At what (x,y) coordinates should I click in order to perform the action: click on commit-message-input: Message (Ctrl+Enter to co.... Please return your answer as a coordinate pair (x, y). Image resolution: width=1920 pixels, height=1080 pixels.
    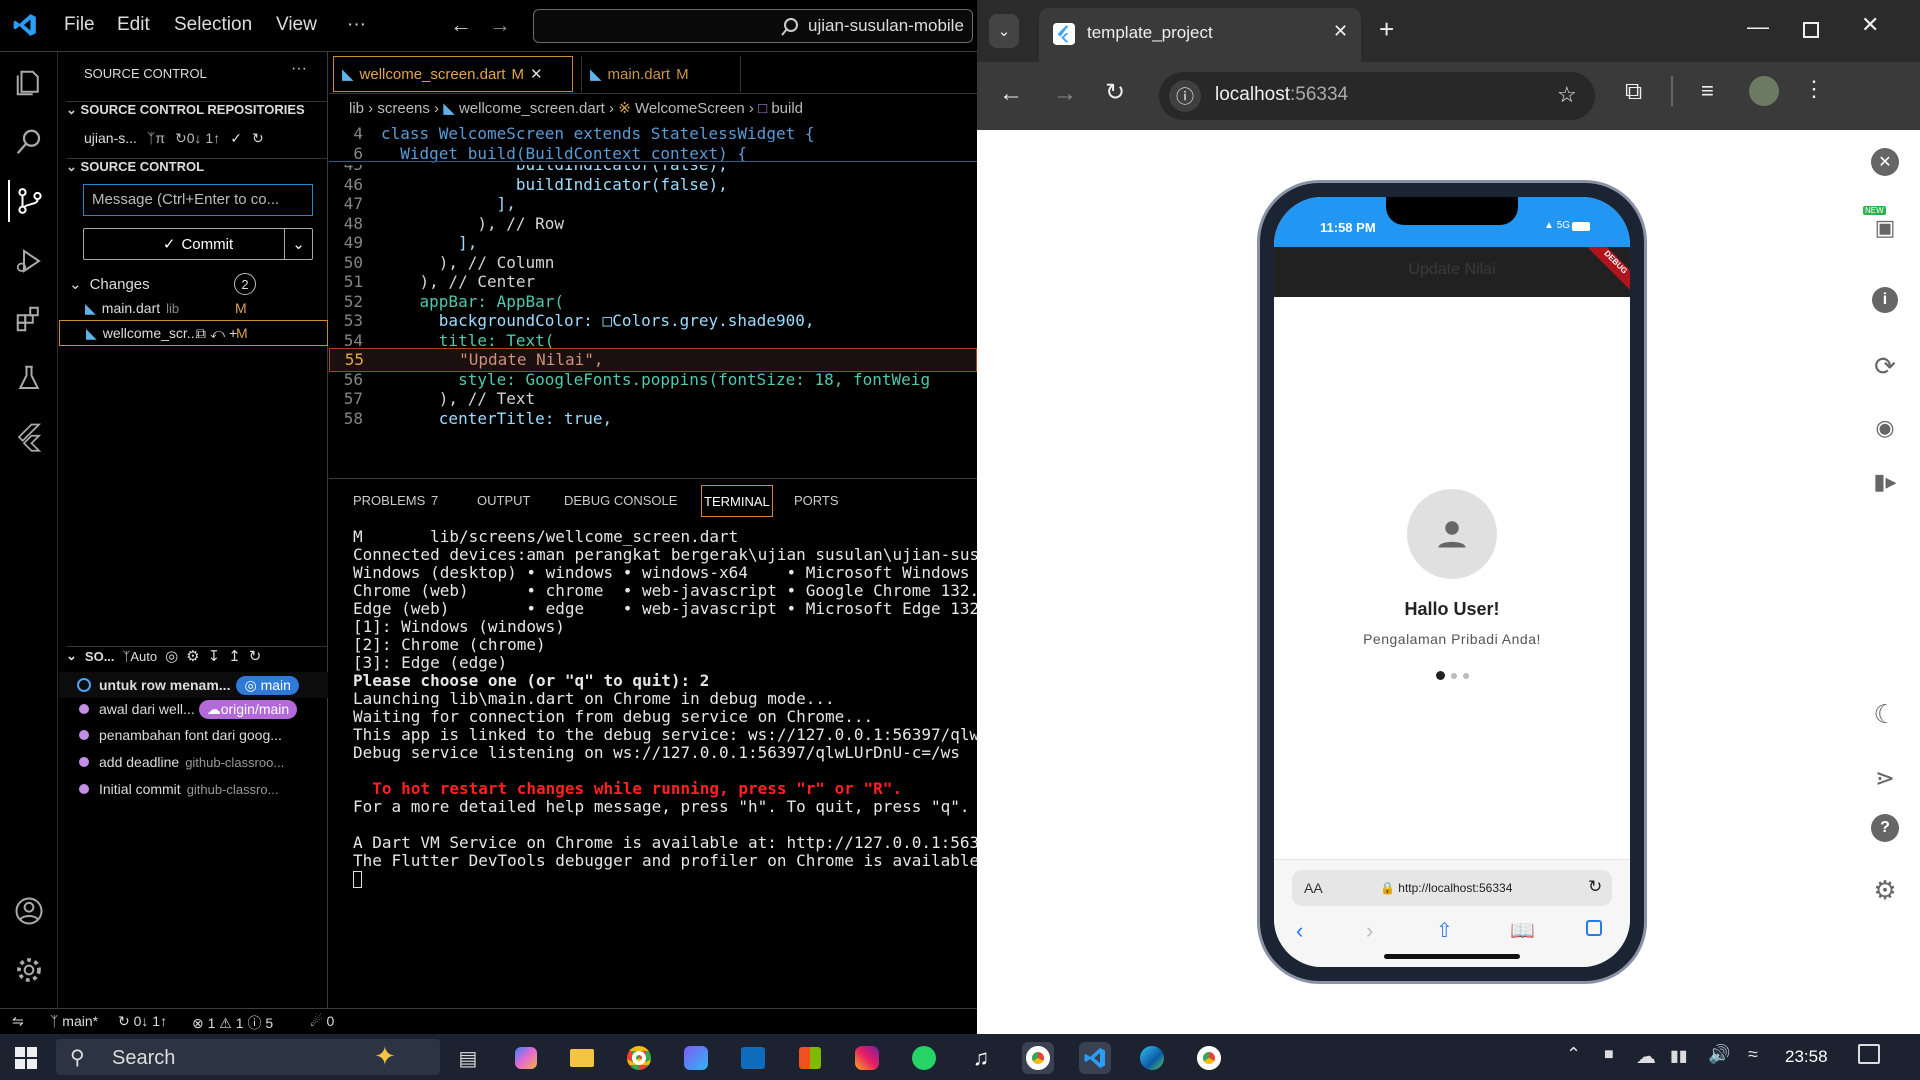
    Looking at the image, I should click on (198, 200).